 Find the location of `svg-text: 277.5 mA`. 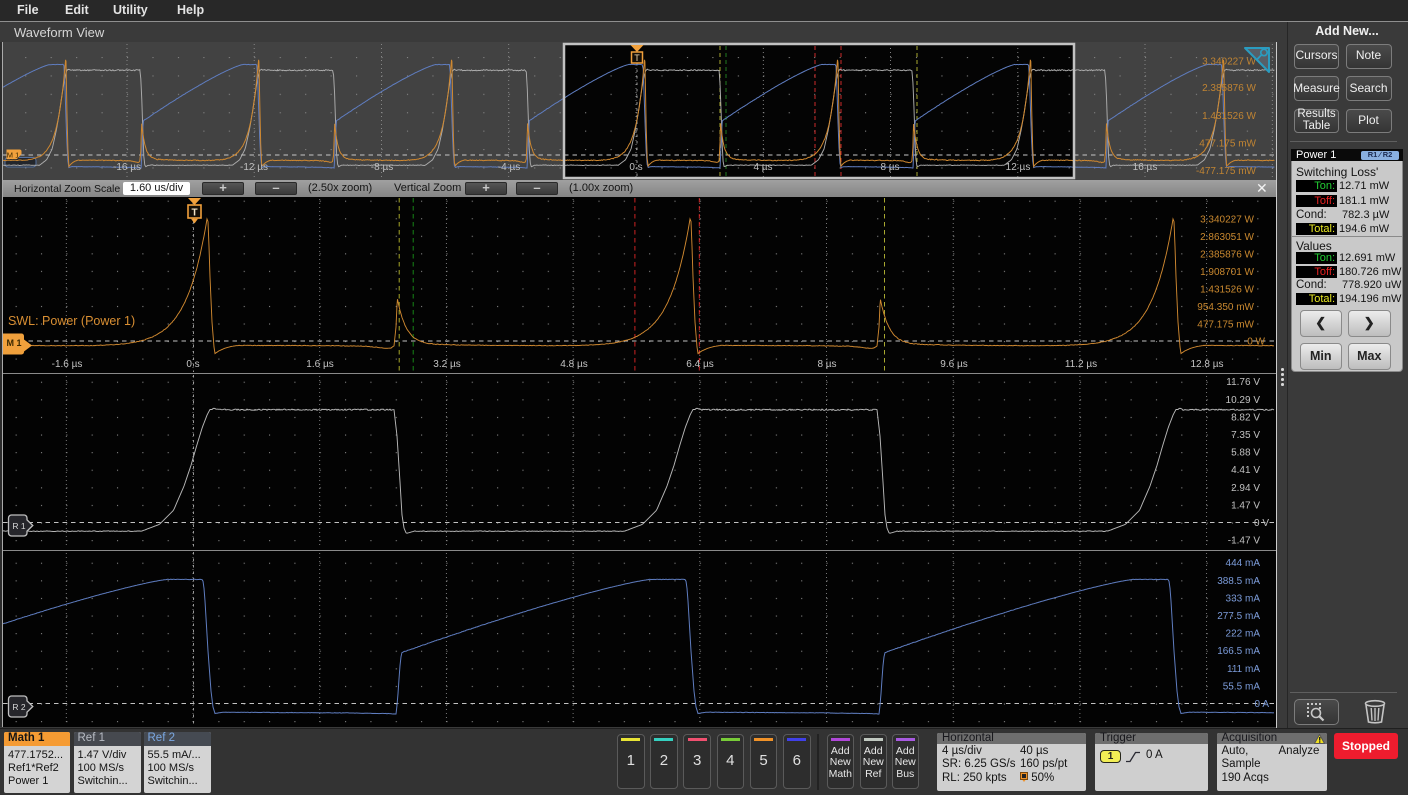

svg-text: 277.5 mA is located at coordinates (1238, 616).